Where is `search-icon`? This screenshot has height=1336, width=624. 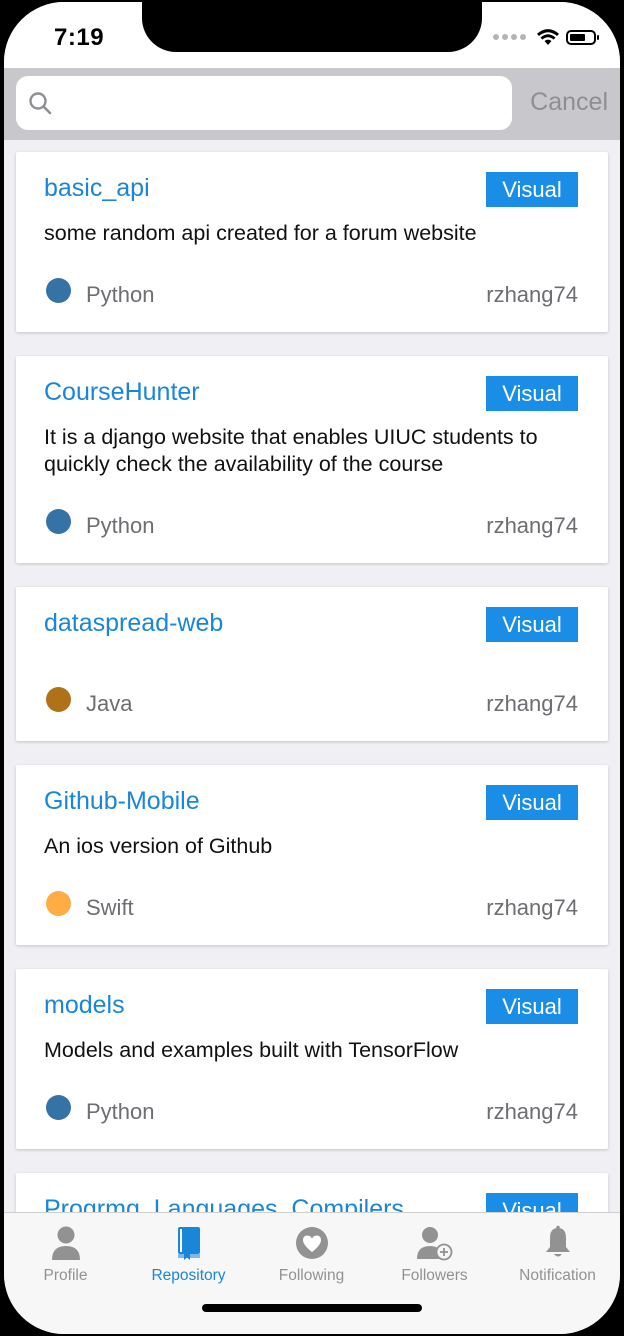 search-icon is located at coordinates (40, 103).